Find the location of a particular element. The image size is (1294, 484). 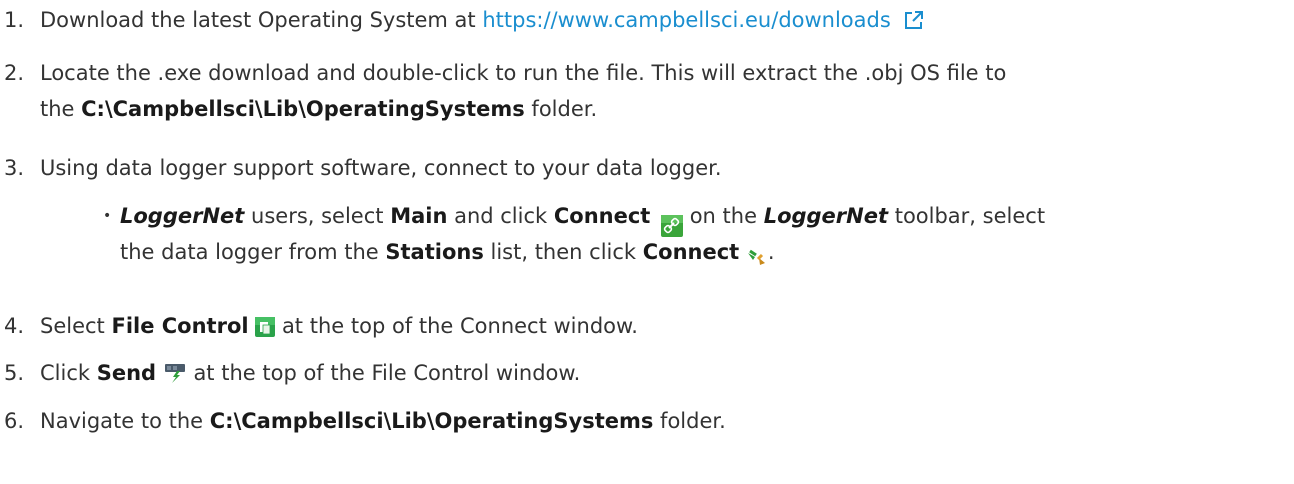

step-text: the data logger from the is located at coordinates (253, 252).